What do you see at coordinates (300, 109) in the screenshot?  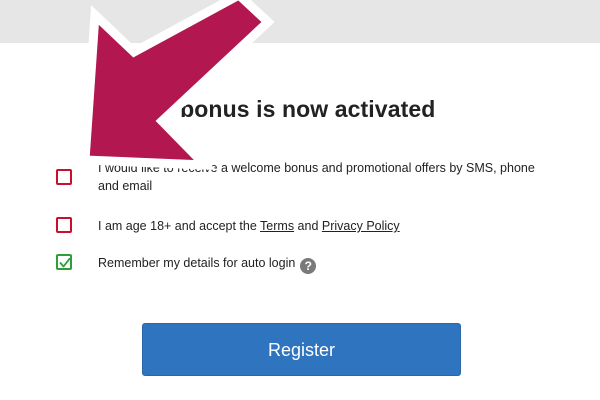 I see `bonus-activated-heading: r bonus is now activated` at bounding box center [300, 109].